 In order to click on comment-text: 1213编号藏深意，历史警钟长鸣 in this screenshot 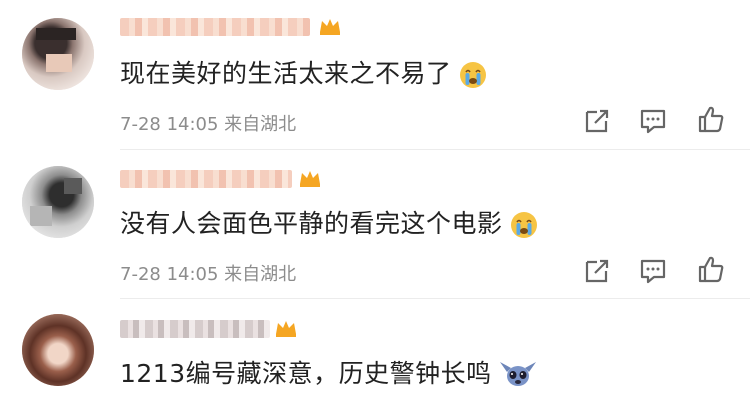, I will do `click(329, 373)`.